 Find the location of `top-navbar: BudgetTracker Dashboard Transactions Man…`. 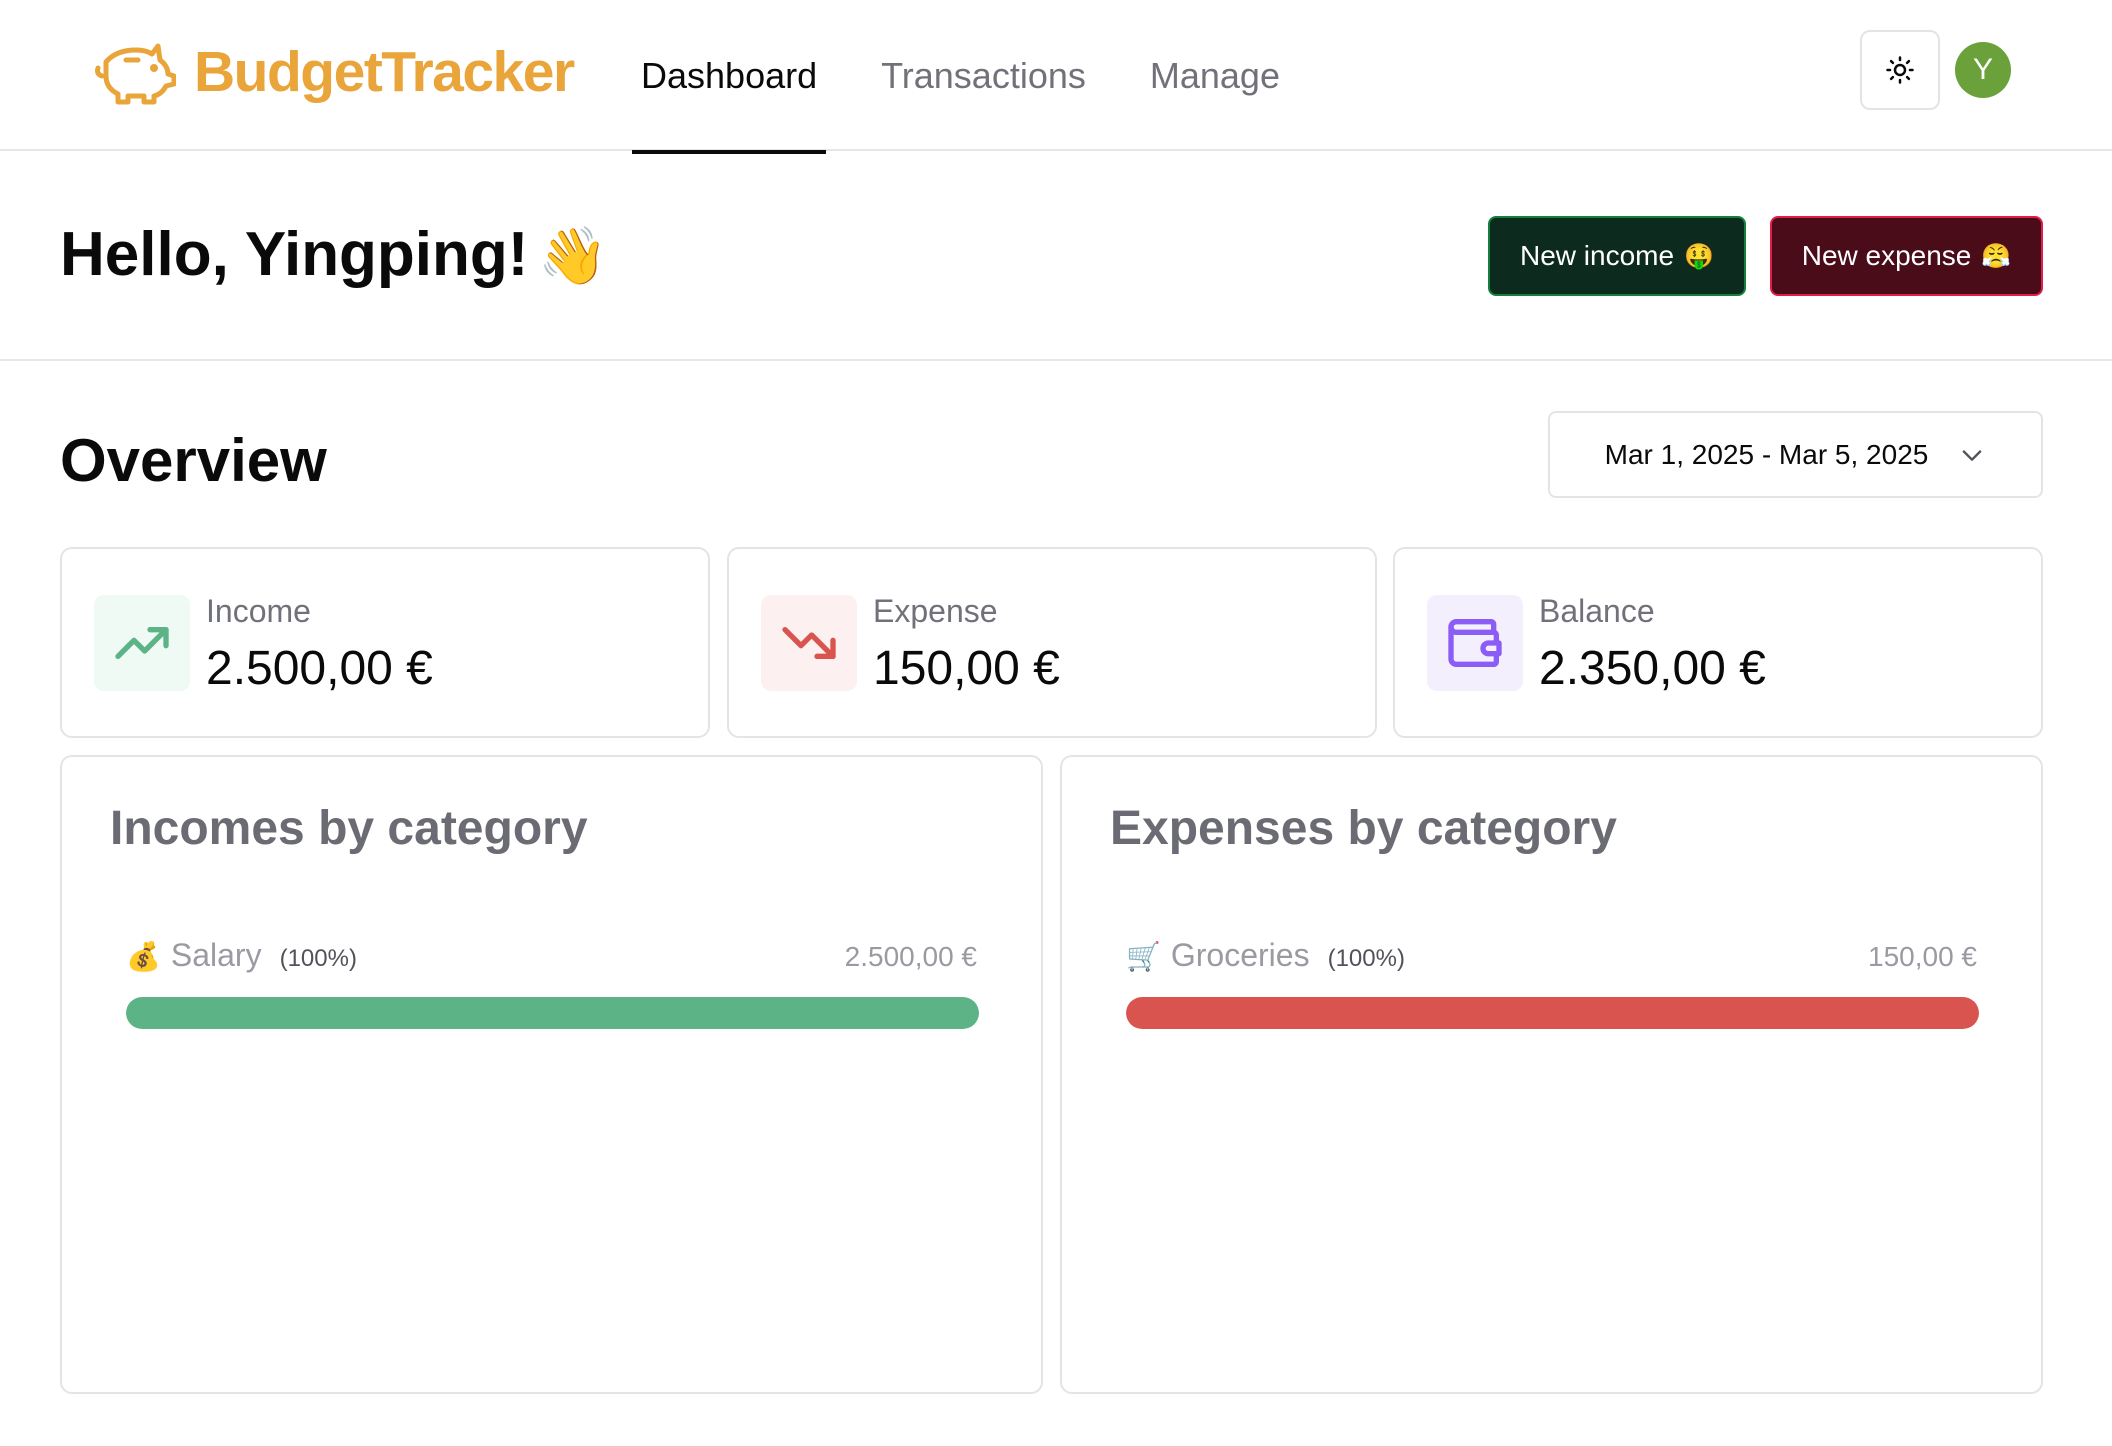

top-navbar: BudgetTracker Dashboard Transactions Man… is located at coordinates (1056, 77).